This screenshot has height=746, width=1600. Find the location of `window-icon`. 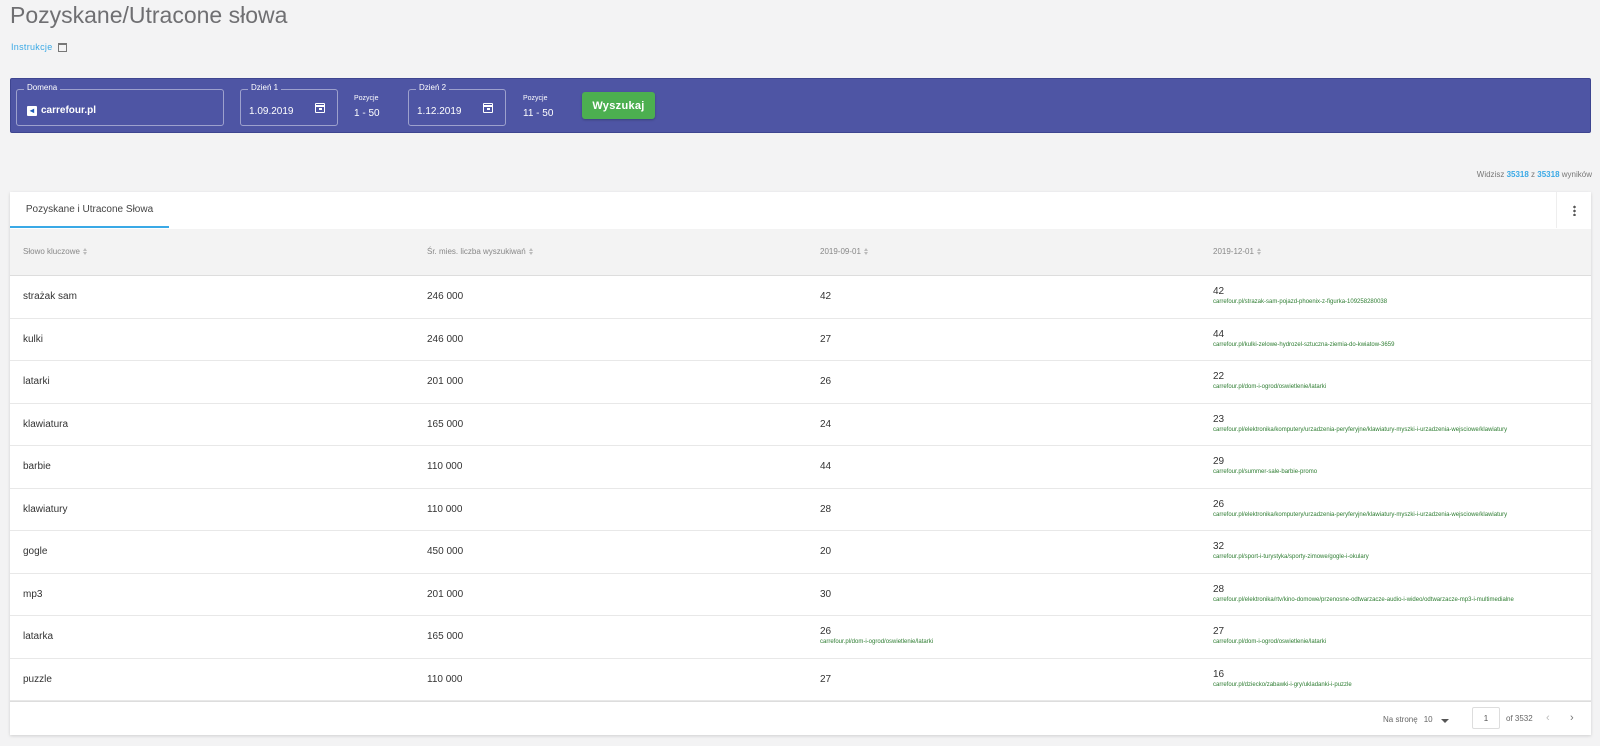

window-icon is located at coordinates (62, 47).